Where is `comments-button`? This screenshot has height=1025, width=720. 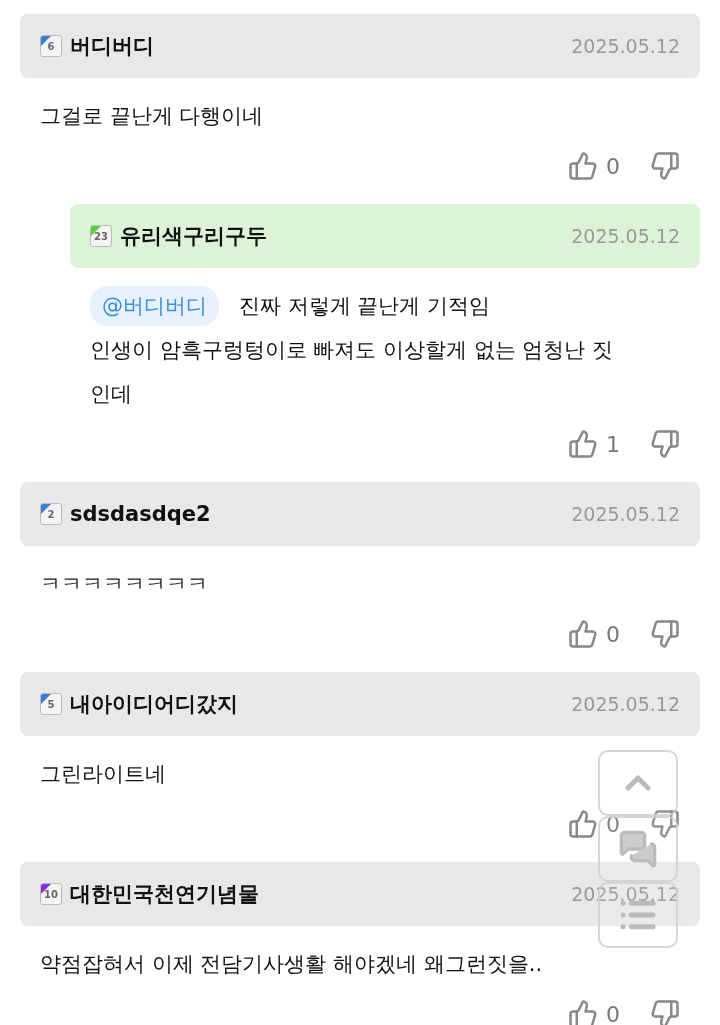
comments-button is located at coordinates (638, 849).